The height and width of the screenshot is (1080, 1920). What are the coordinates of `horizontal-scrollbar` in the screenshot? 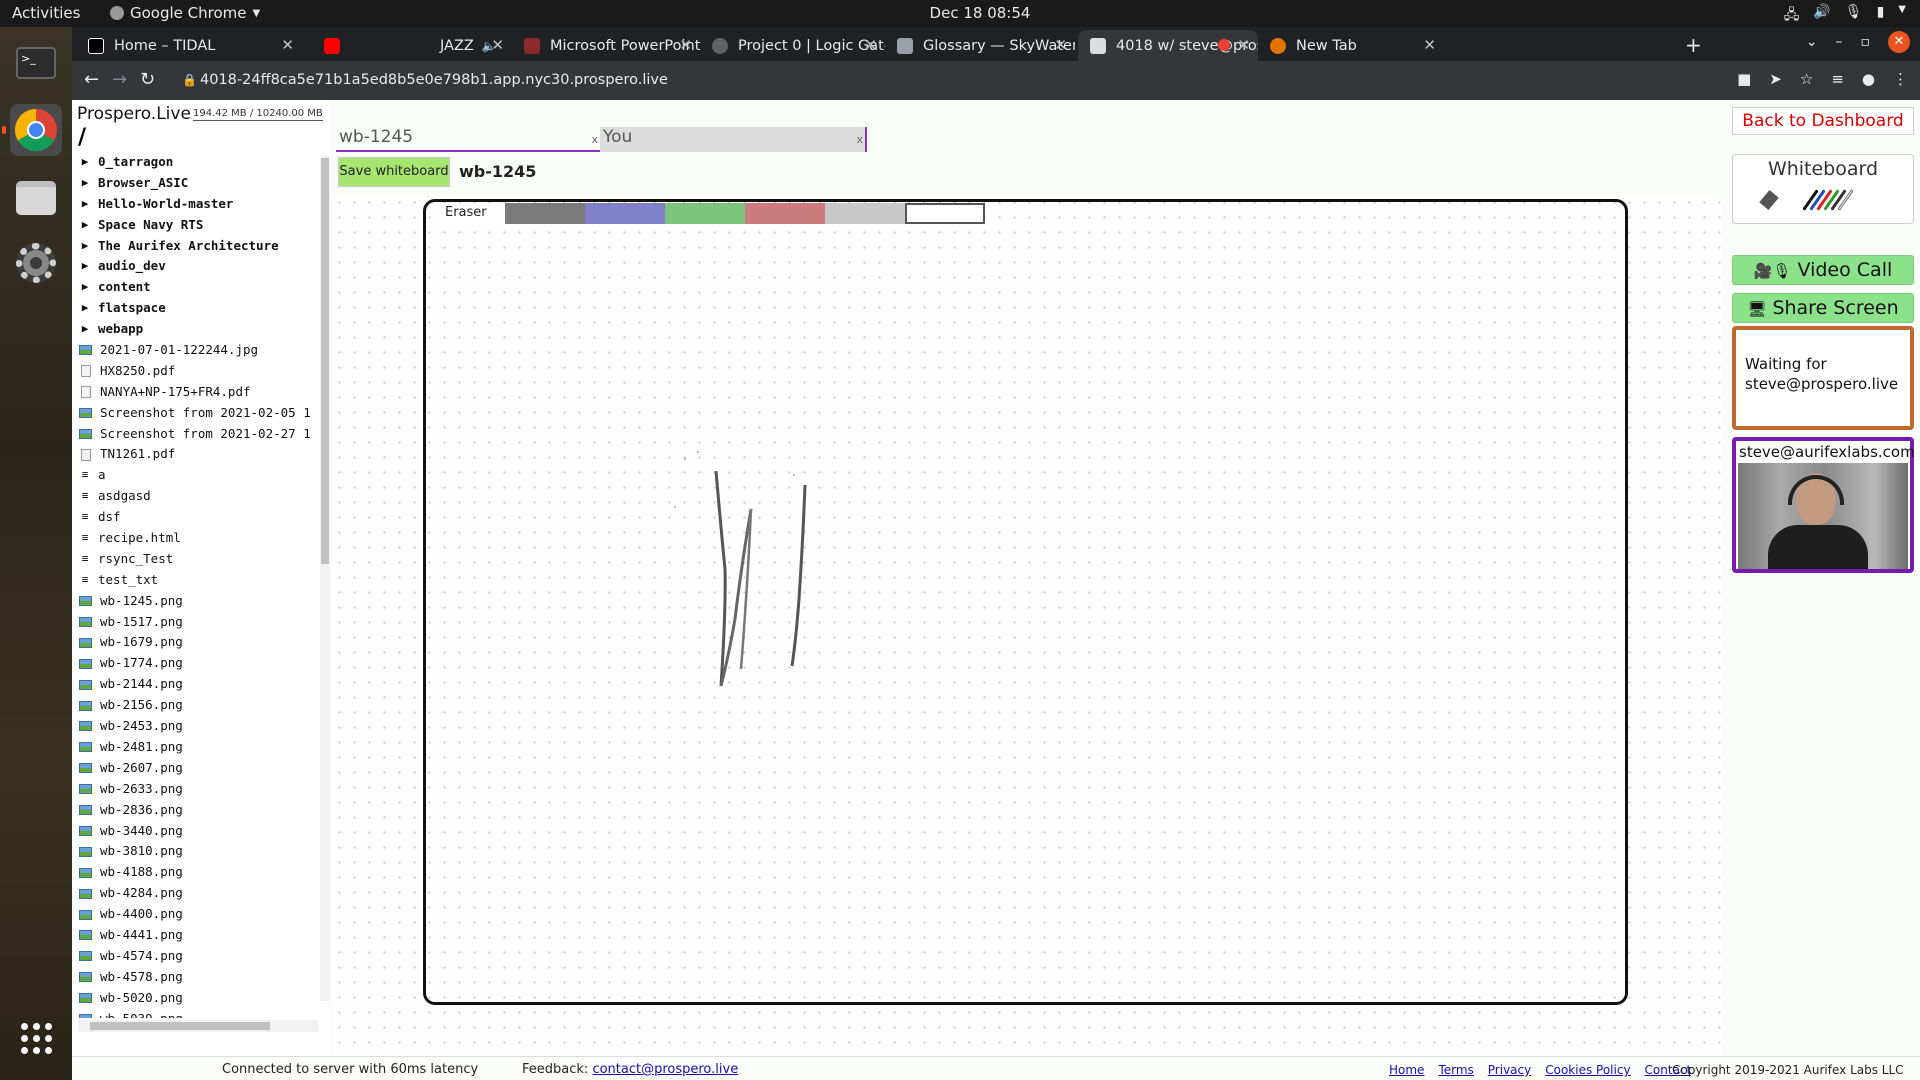 It's located at (198, 1026).